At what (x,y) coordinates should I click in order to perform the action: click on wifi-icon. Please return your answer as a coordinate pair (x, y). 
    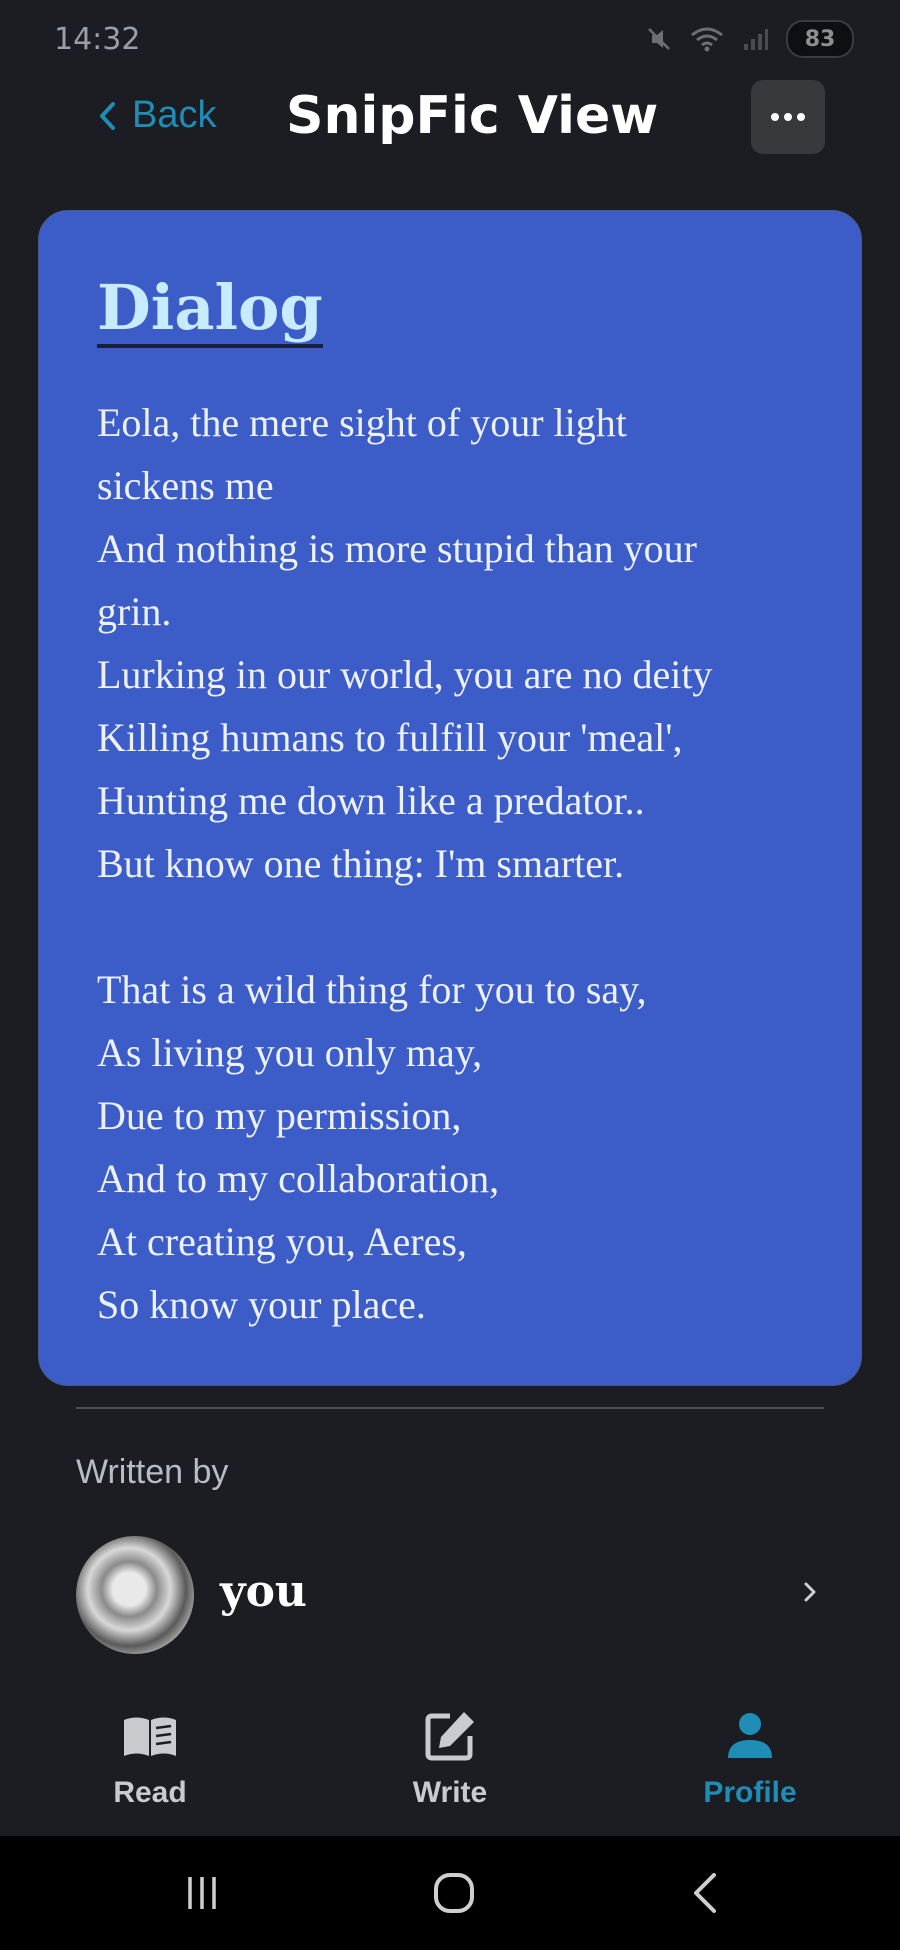
    Looking at the image, I should click on (707, 39).